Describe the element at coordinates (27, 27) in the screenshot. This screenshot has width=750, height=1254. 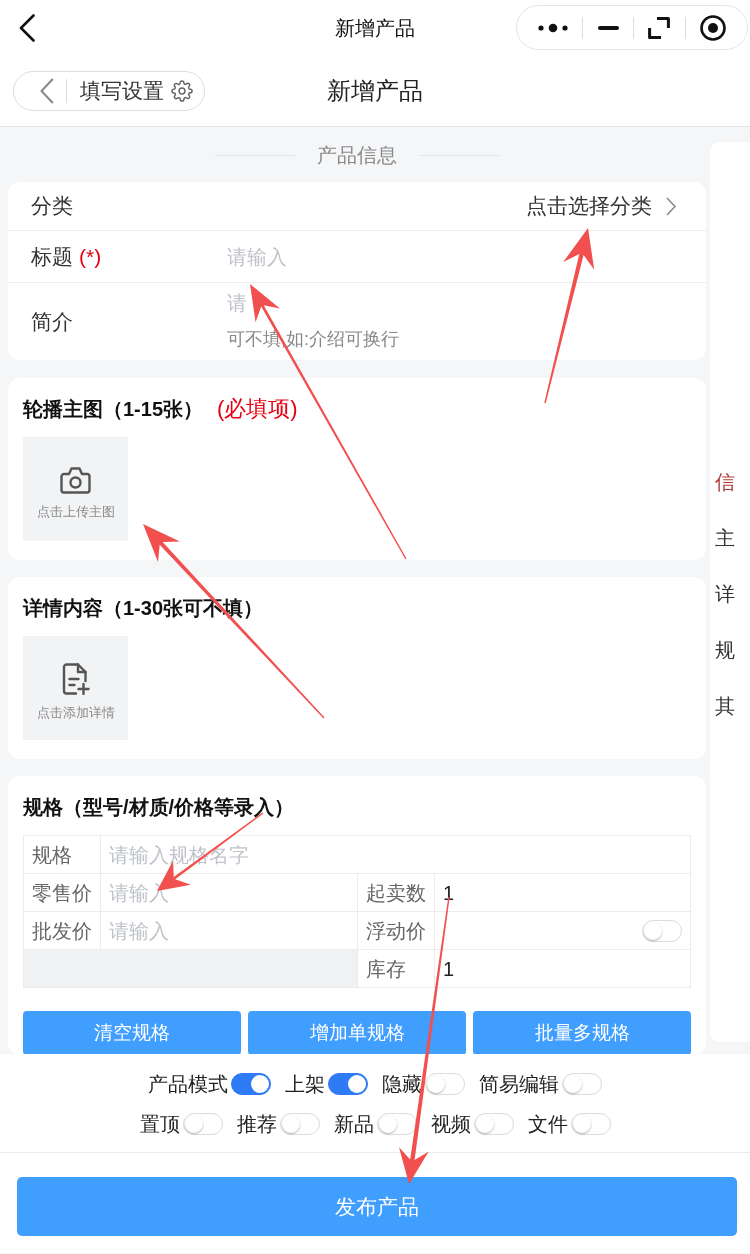
I see `back-icon` at that location.